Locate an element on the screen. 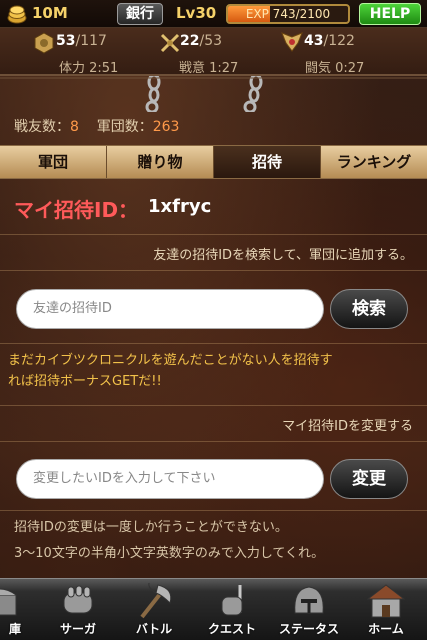  morale-current: 22 is located at coordinates (190, 41).